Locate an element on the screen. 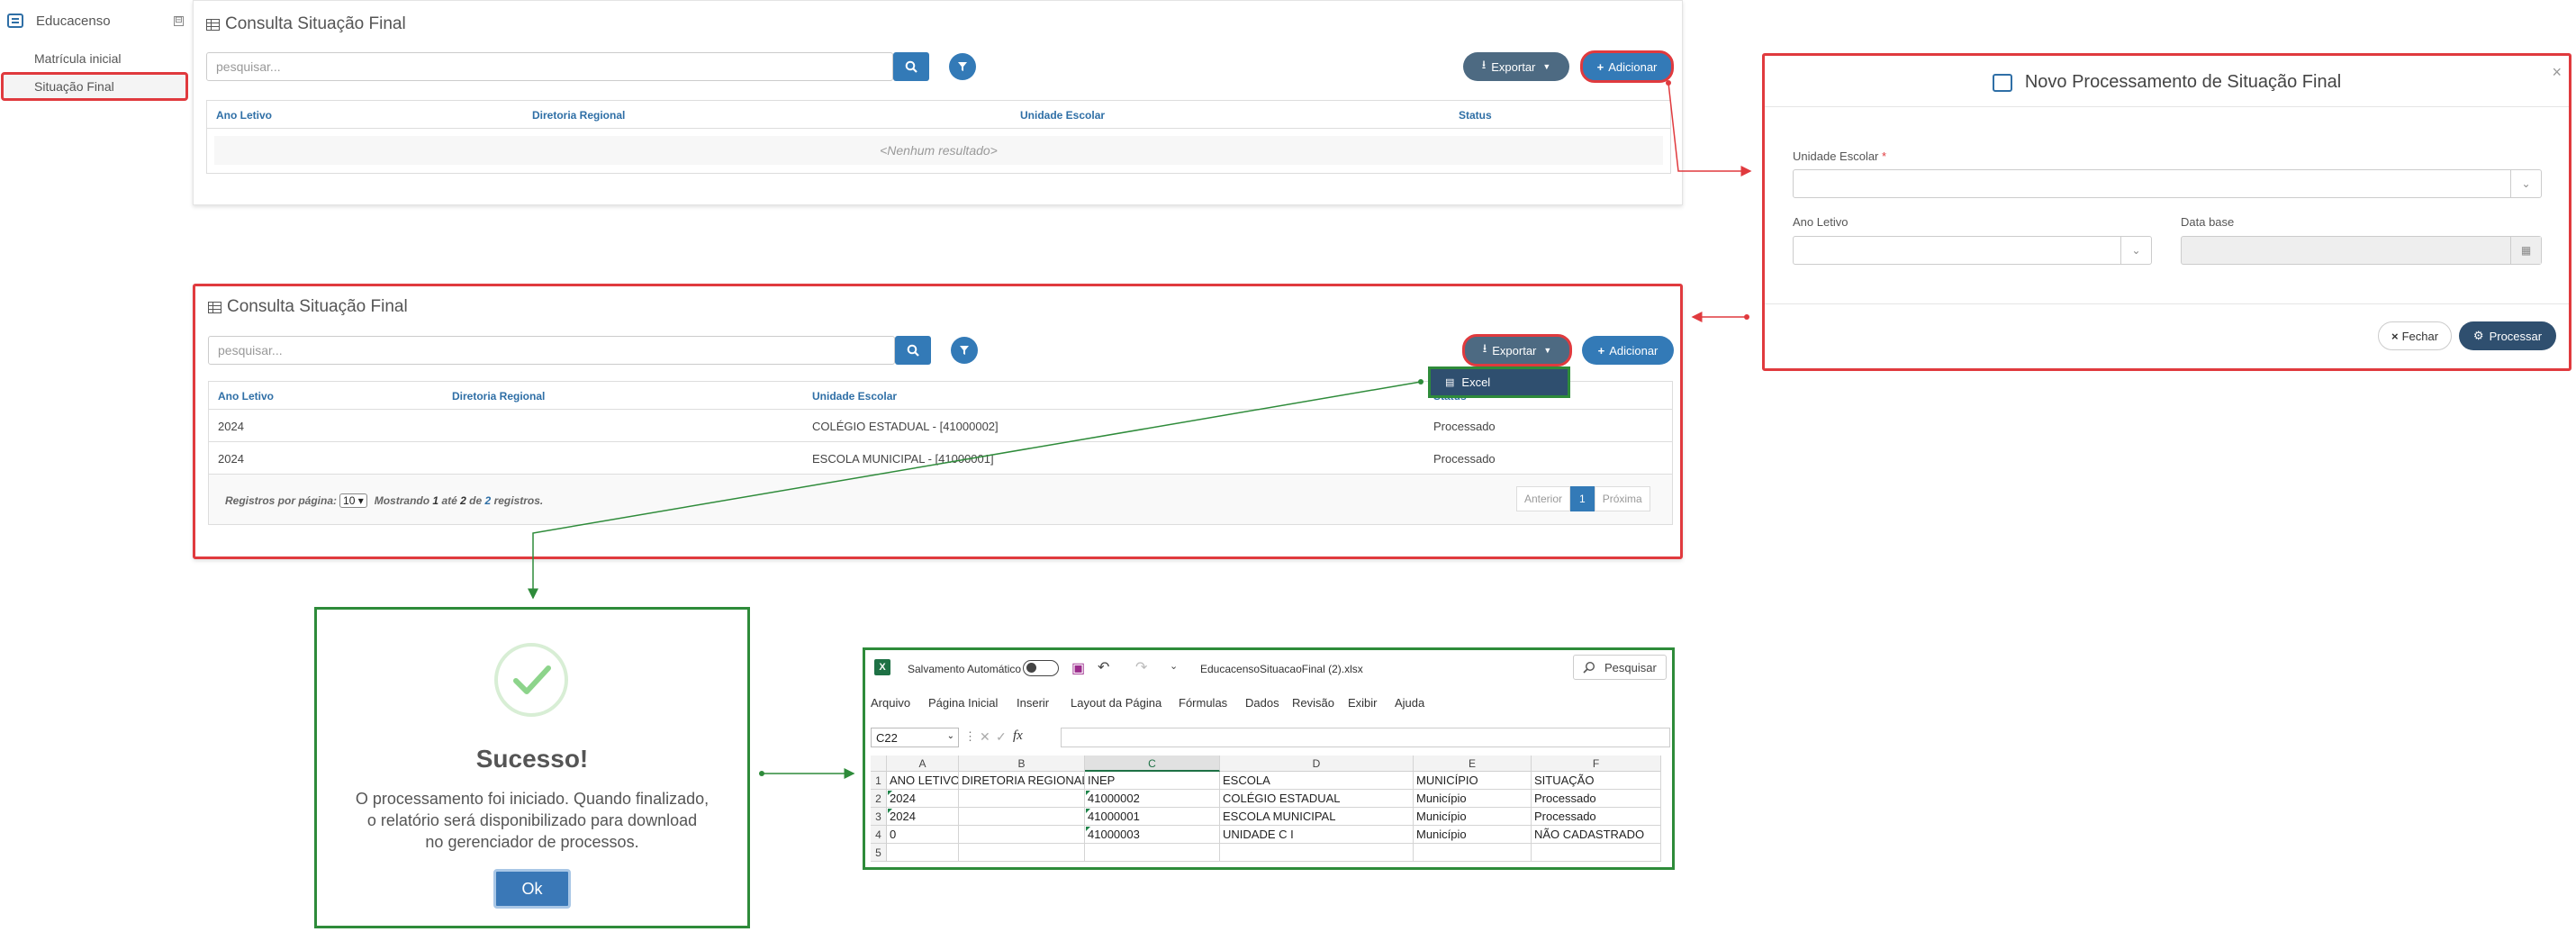 This screenshot has width=2576, height=932. red-arrow-add-to-modal is located at coordinates (1709, 128).